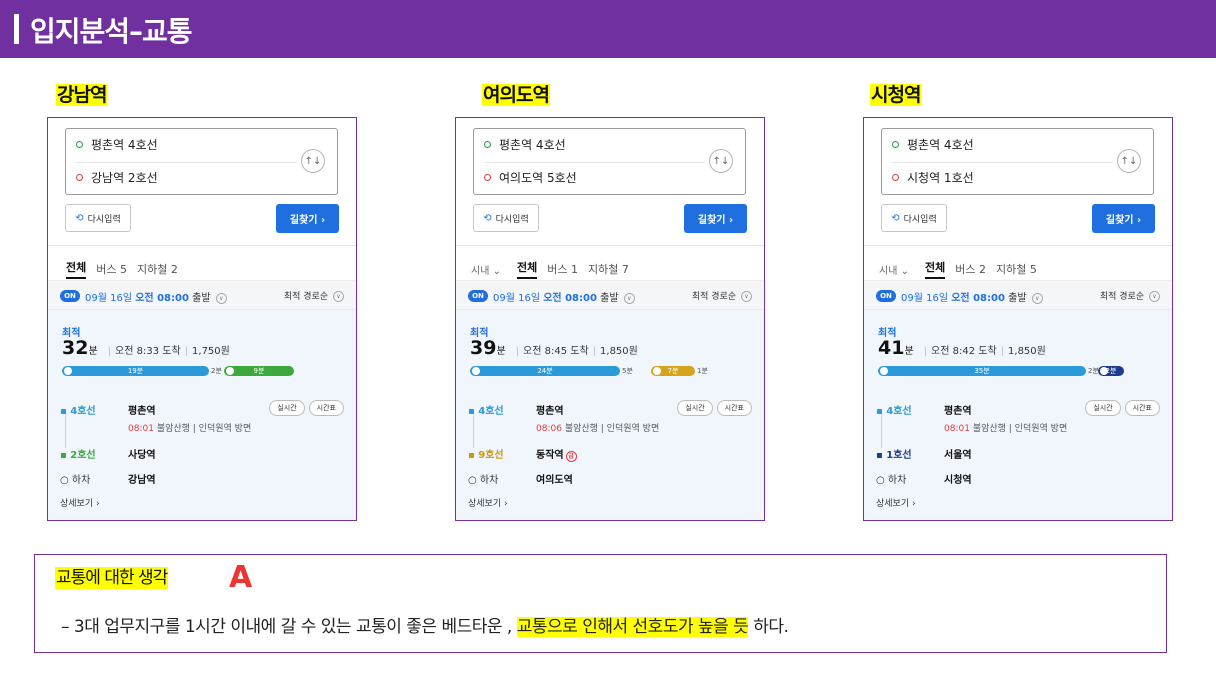 This screenshot has height=684, width=1216. I want to click on walk-segment: 2분, so click(216, 371).